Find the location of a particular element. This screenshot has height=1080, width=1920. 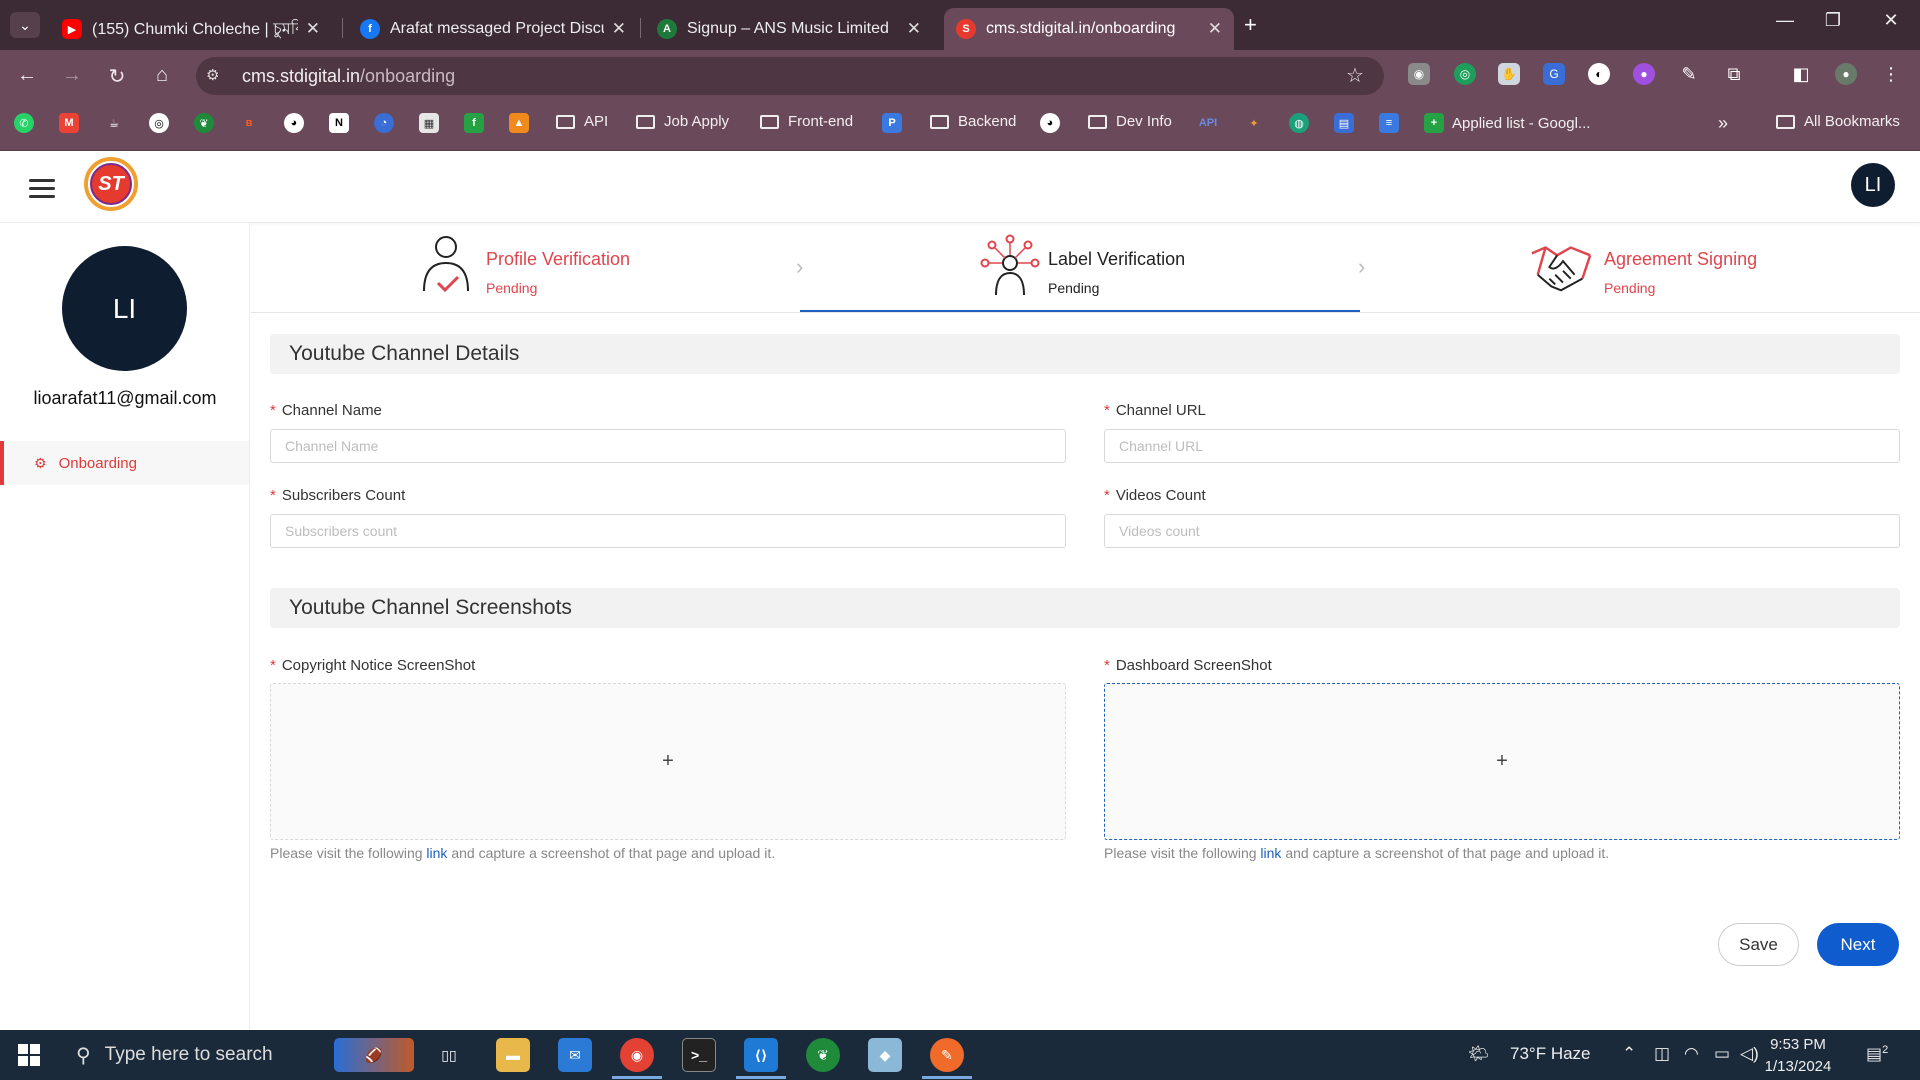

api-icon: API is located at coordinates (1208, 123).